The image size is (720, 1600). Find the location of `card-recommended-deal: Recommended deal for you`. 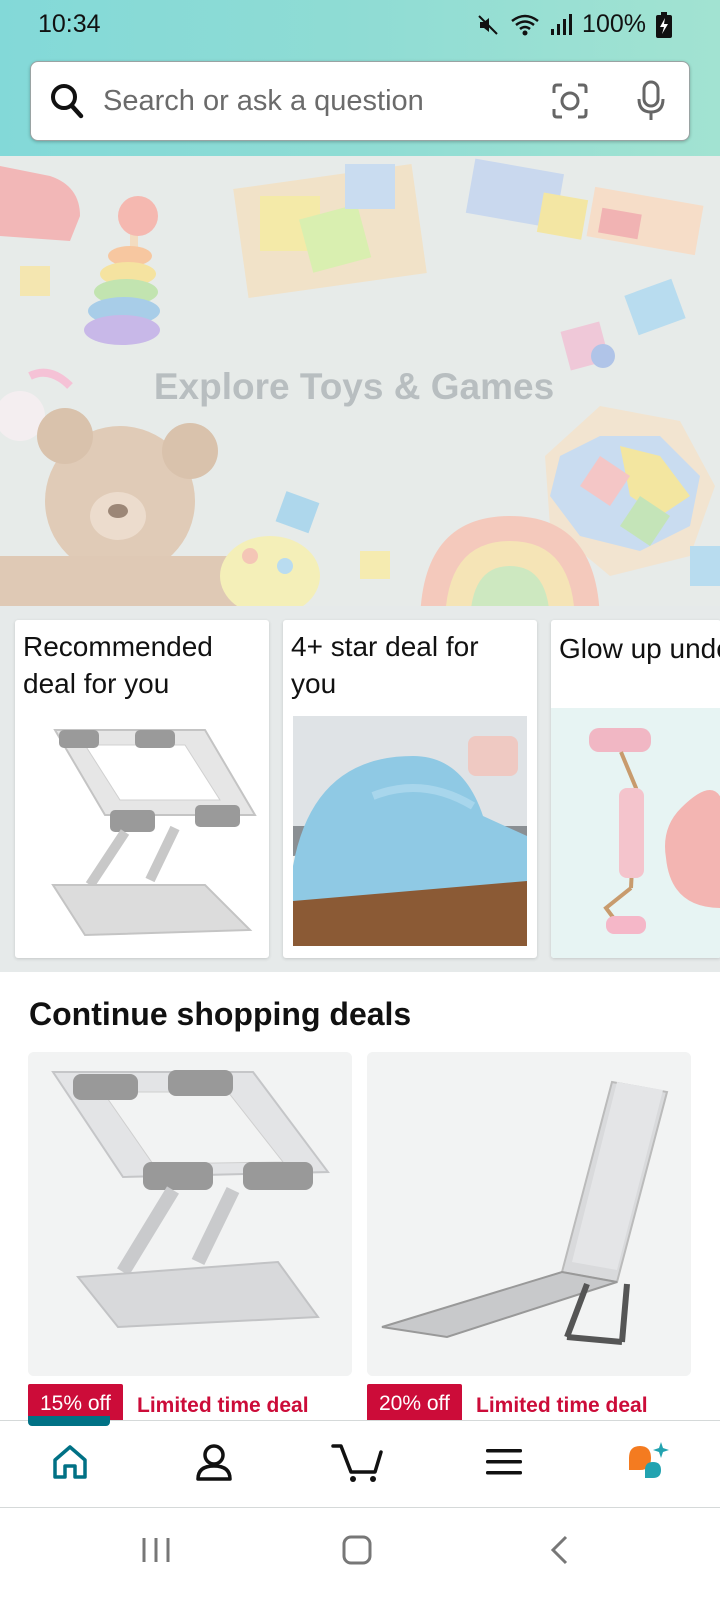

card-recommended-deal: Recommended deal for you is located at coordinates (142, 789).